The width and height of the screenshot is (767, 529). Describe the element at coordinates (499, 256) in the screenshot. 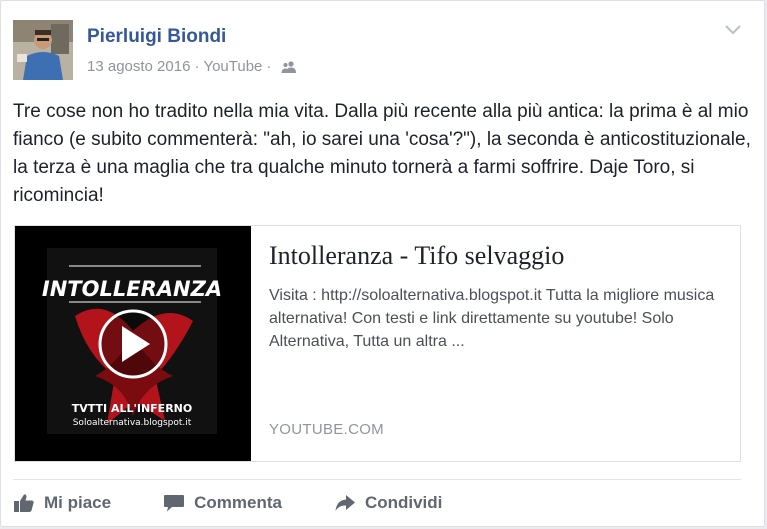

I see `link-title: Intolleranza - Tifo selvaggio` at that location.